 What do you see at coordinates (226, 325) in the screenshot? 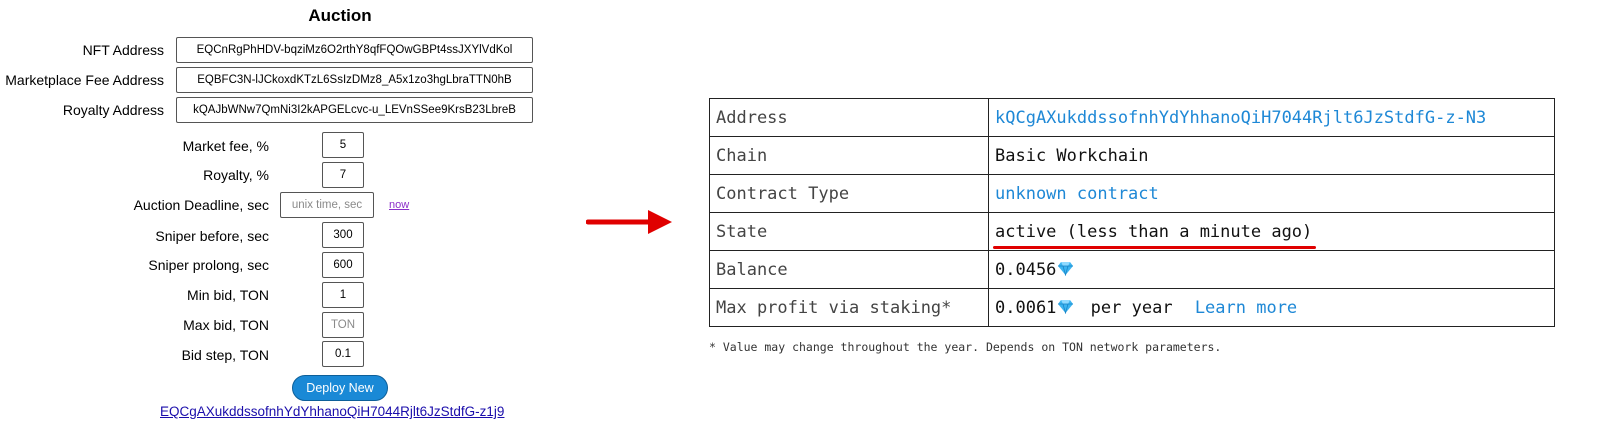
I see `max-bid-label: Max bid, TON` at bounding box center [226, 325].